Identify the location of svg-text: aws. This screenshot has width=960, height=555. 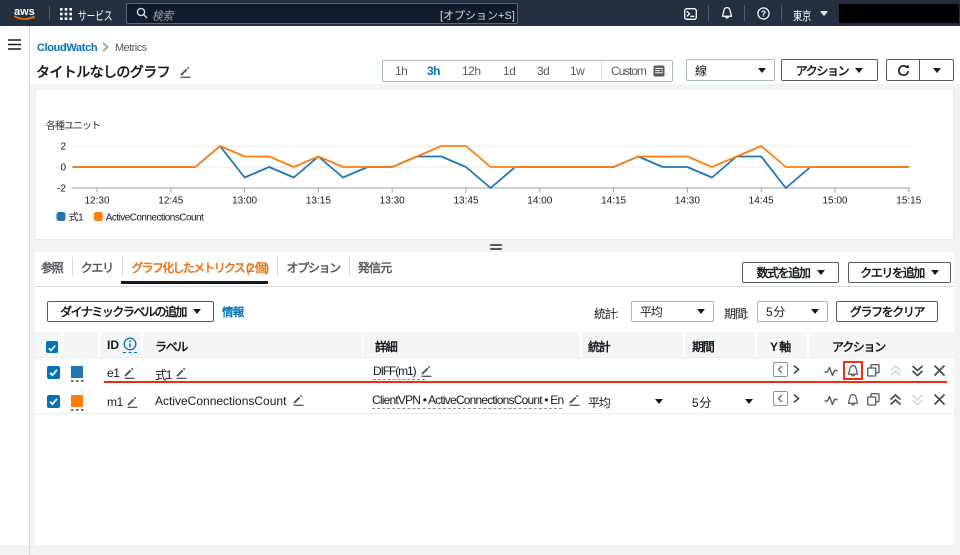
(24, 12).